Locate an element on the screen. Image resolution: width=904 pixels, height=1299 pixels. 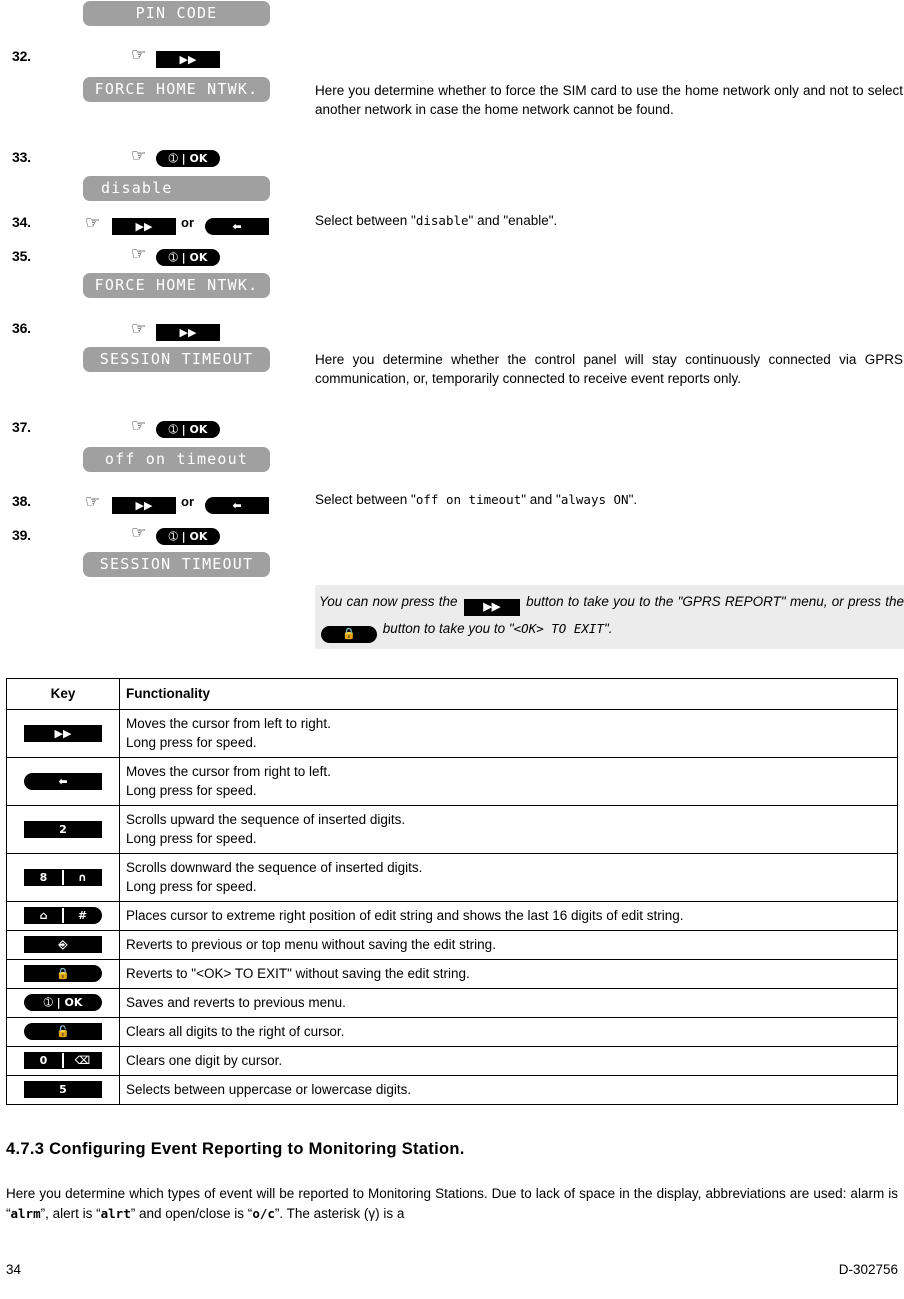
key-cell: ▶▶ is located at coordinates (63, 733).